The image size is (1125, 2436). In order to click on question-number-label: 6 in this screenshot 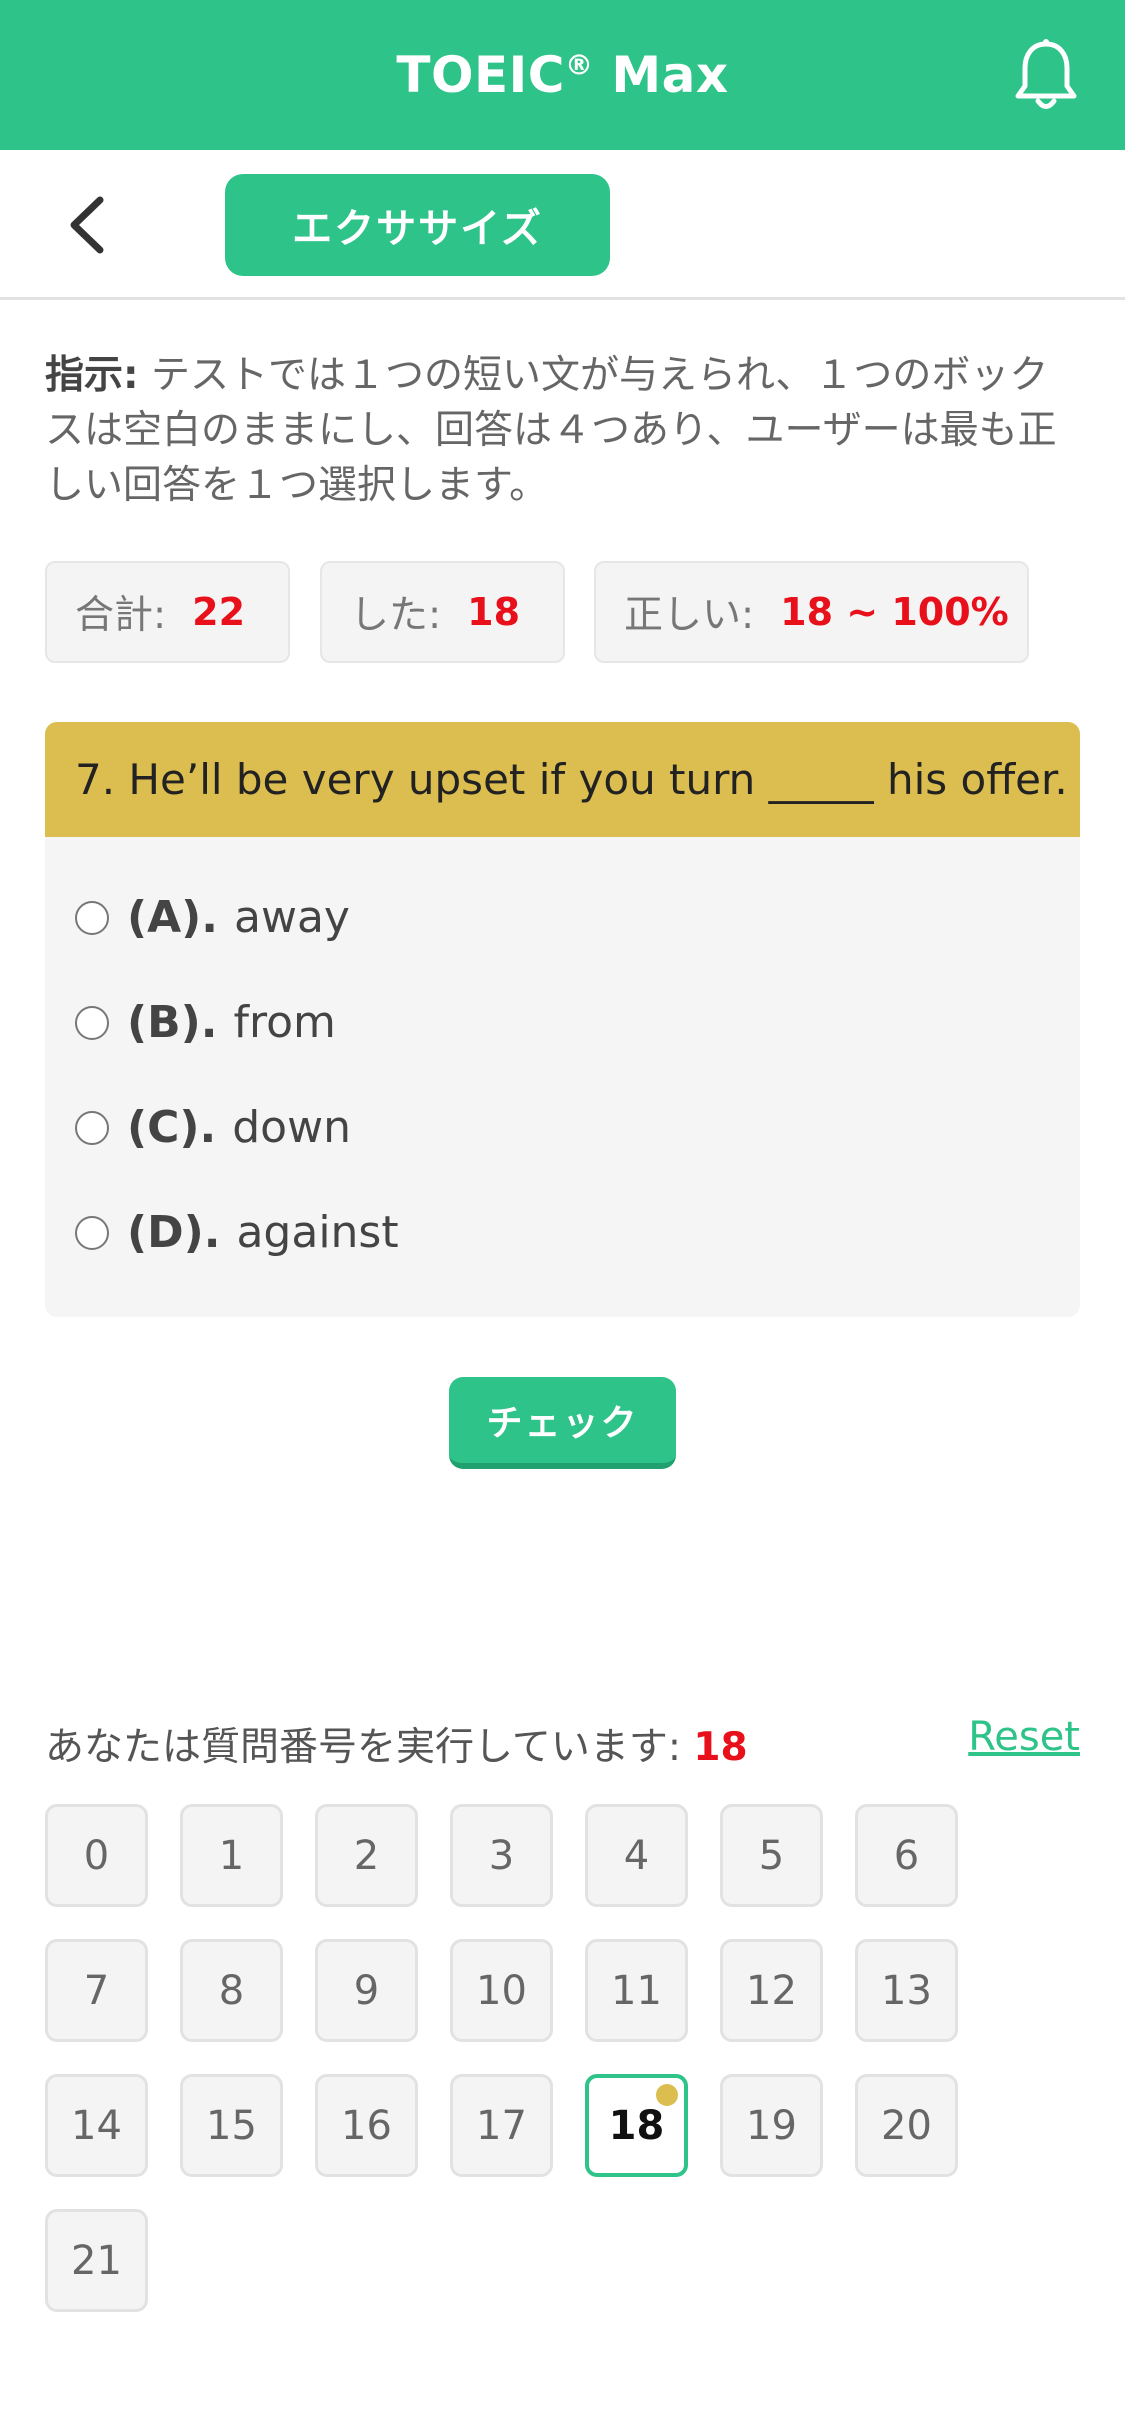, I will do `click(906, 1855)`.